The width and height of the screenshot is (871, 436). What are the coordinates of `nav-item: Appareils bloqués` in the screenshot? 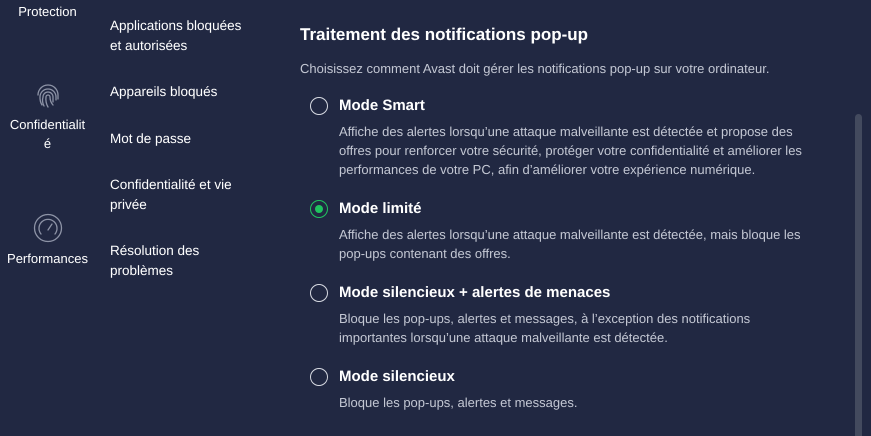 It's located at (182, 92).